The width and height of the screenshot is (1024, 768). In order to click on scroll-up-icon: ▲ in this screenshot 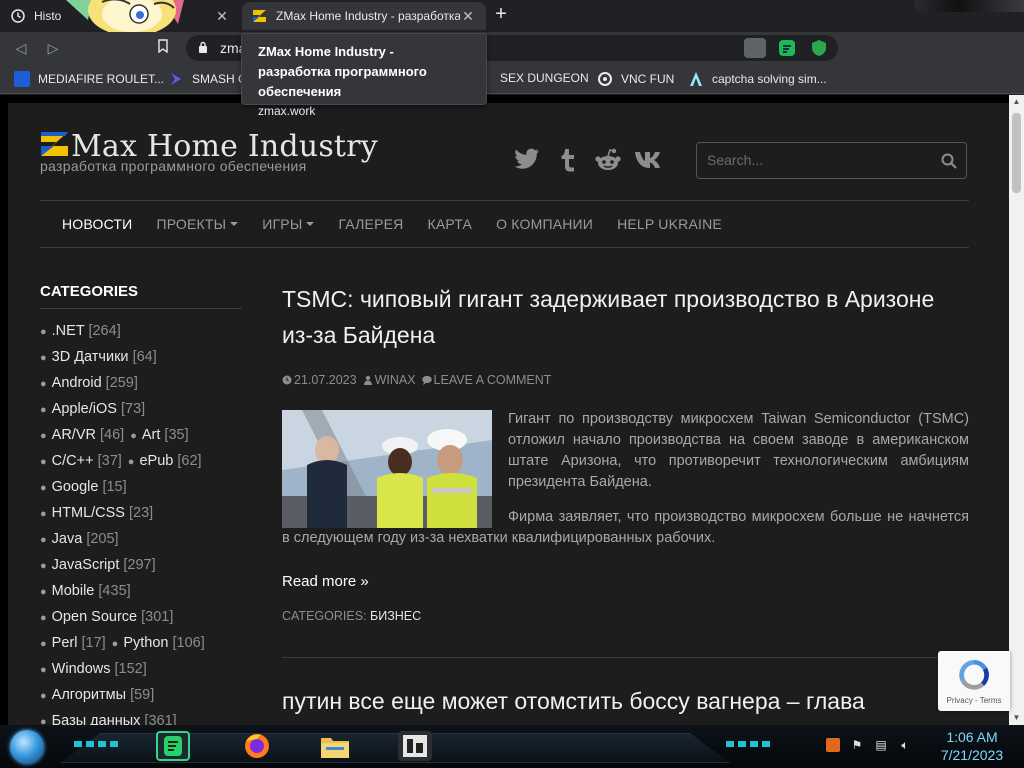, I will do `click(1016, 102)`.